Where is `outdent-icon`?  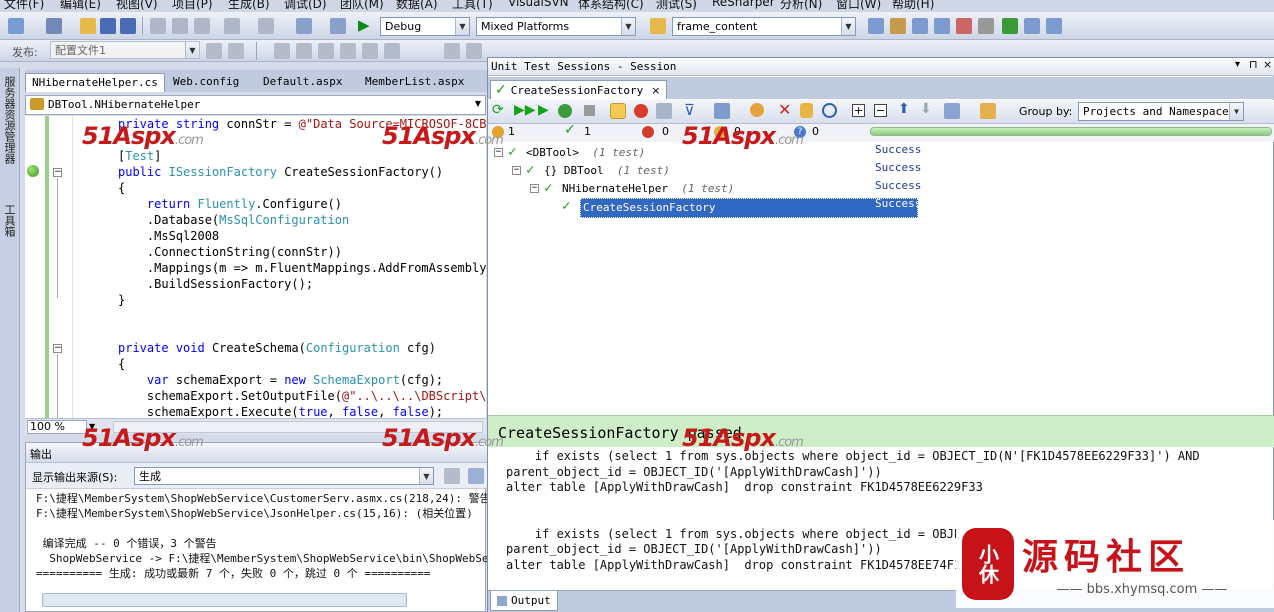
outdent-icon is located at coordinates (326, 51).